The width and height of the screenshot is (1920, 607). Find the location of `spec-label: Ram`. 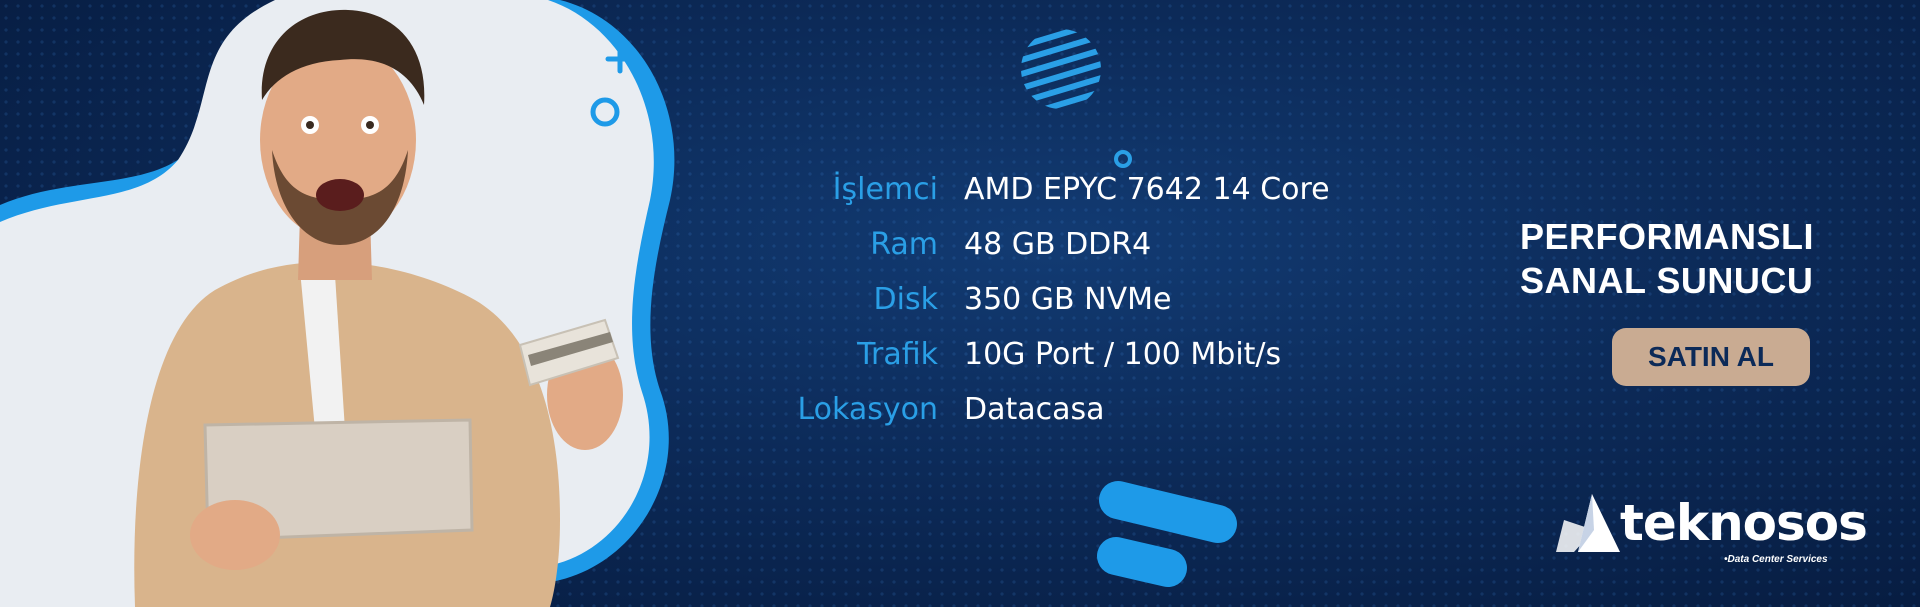

spec-label: Ram is located at coordinates (904, 244).